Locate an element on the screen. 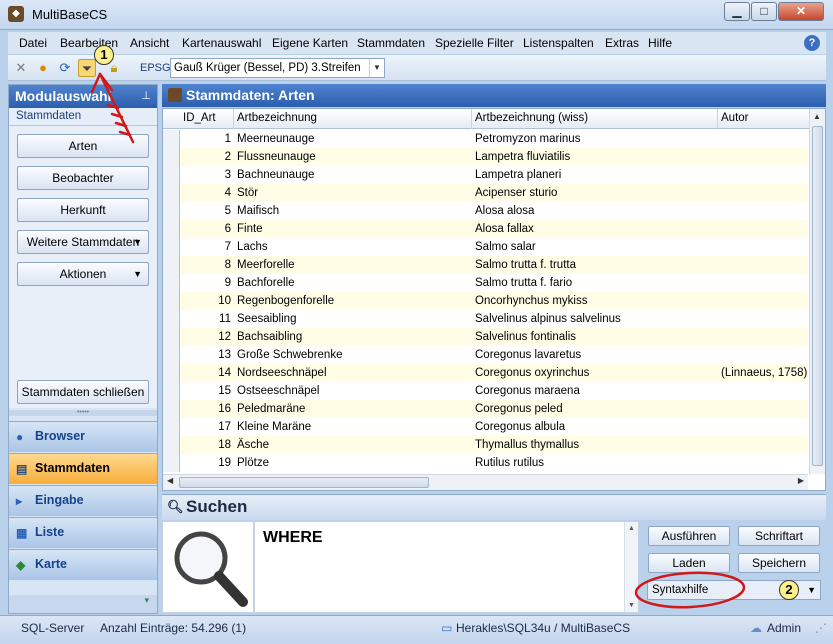 This screenshot has width=833, height=644. resize-grip-icon: ⋰ is located at coordinates (821, 628).